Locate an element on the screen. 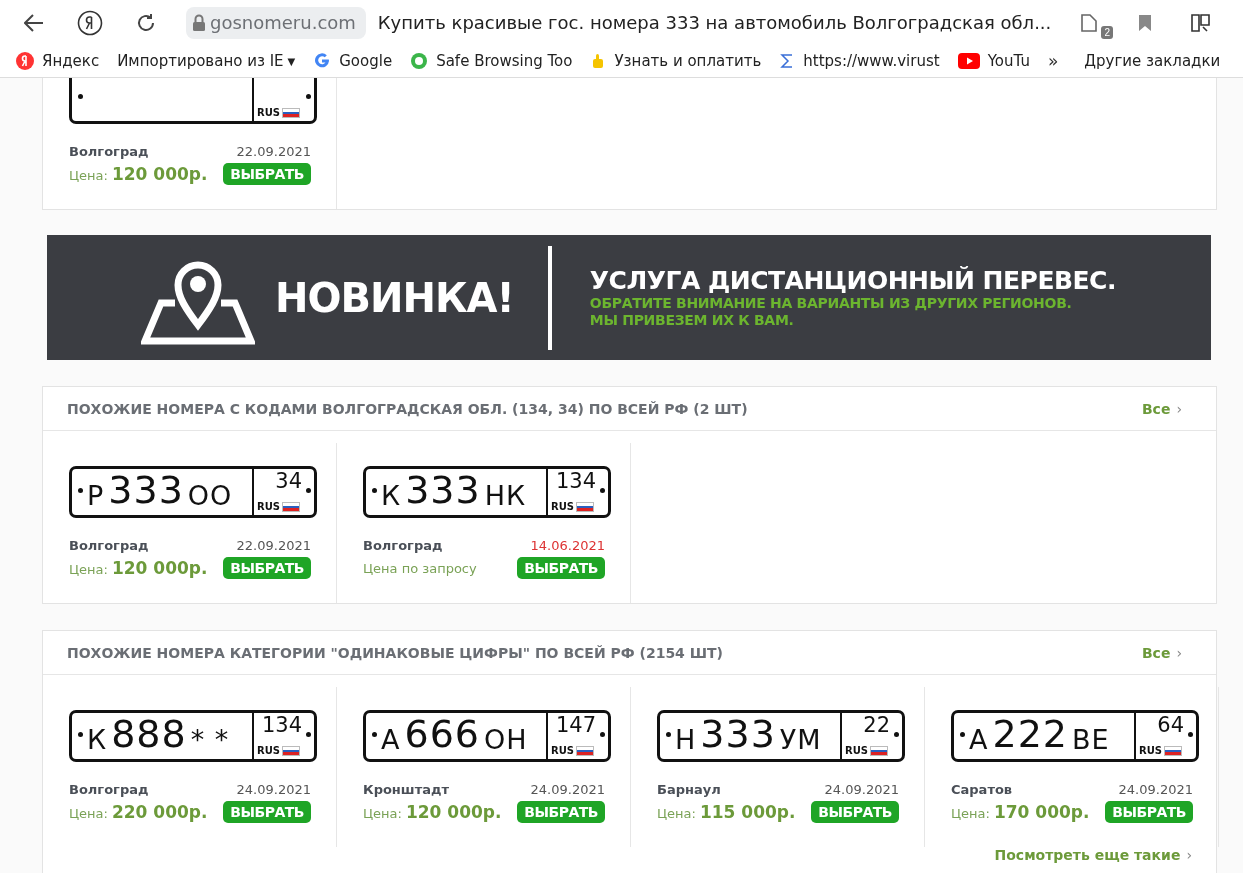 Image resolution: width=1243 pixels, height=873 pixels. section-title: ПОХОЖИЕ НОМЕРА С КОДАМИ ВОЛГОГРАДСКАЯ ОБЛ. (134, 34) ПО ВСЕЙ РФ (2 ШТ) is located at coordinates (407, 408).